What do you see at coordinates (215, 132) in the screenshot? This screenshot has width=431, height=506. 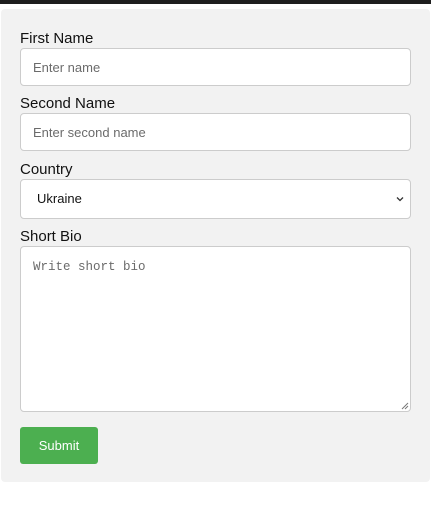 I see `second-name-input` at bounding box center [215, 132].